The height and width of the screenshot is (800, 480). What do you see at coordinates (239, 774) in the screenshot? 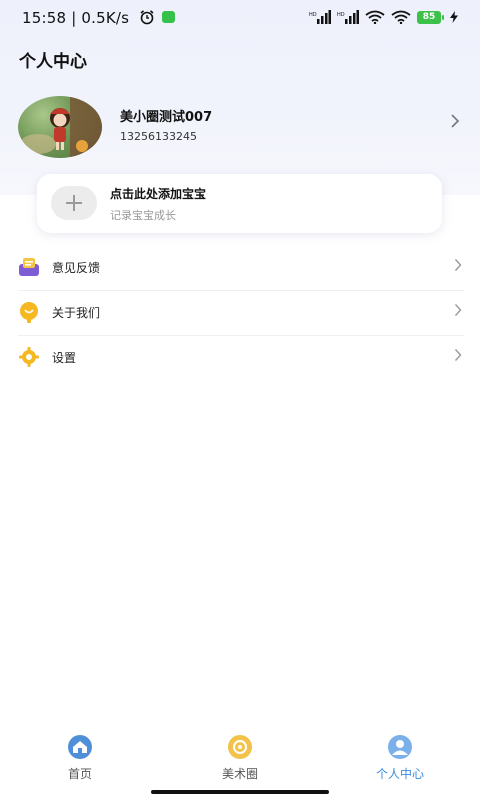
I see `tab-label-art-circle: 美术圈` at bounding box center [239, 774].